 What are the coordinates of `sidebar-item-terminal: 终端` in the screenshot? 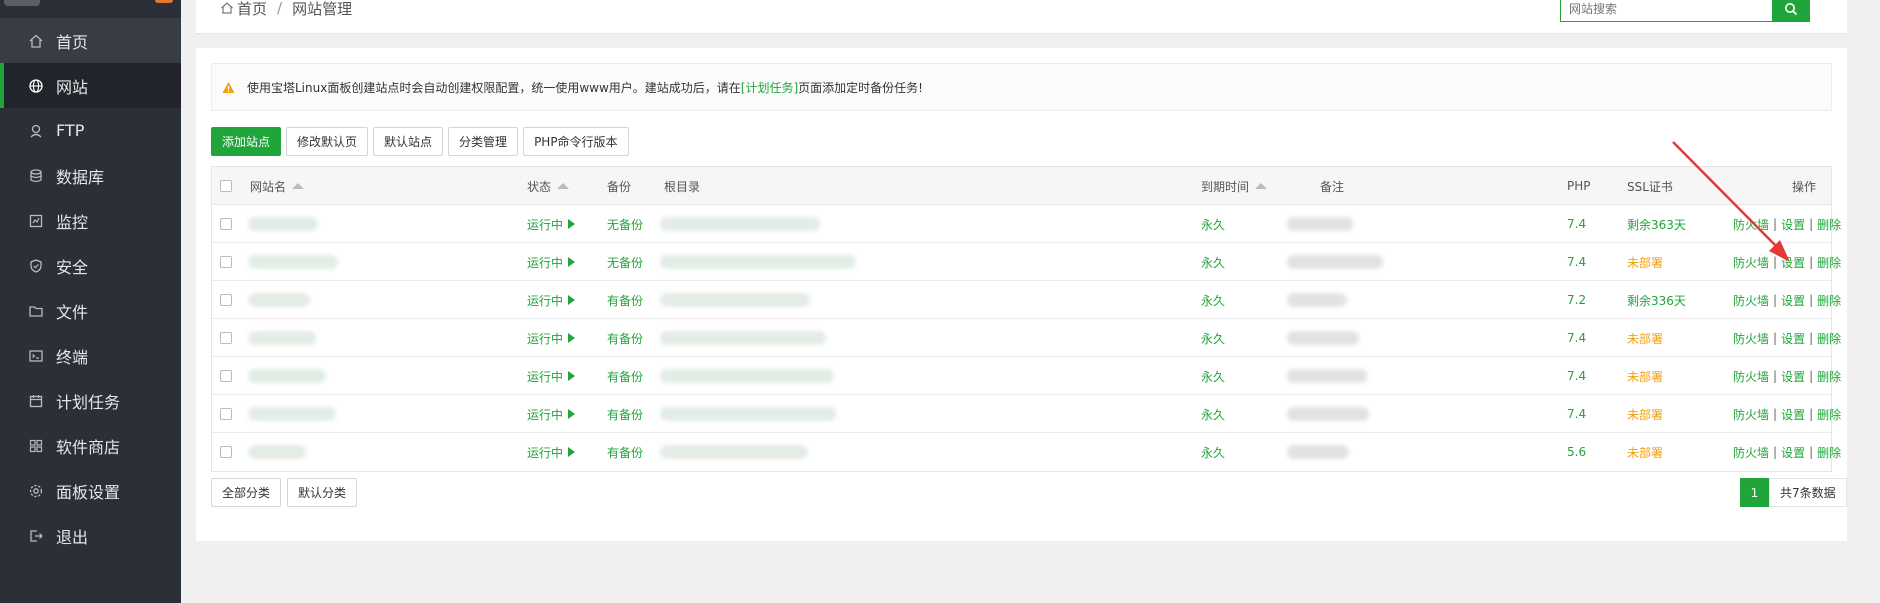 It's located at (90, 355).